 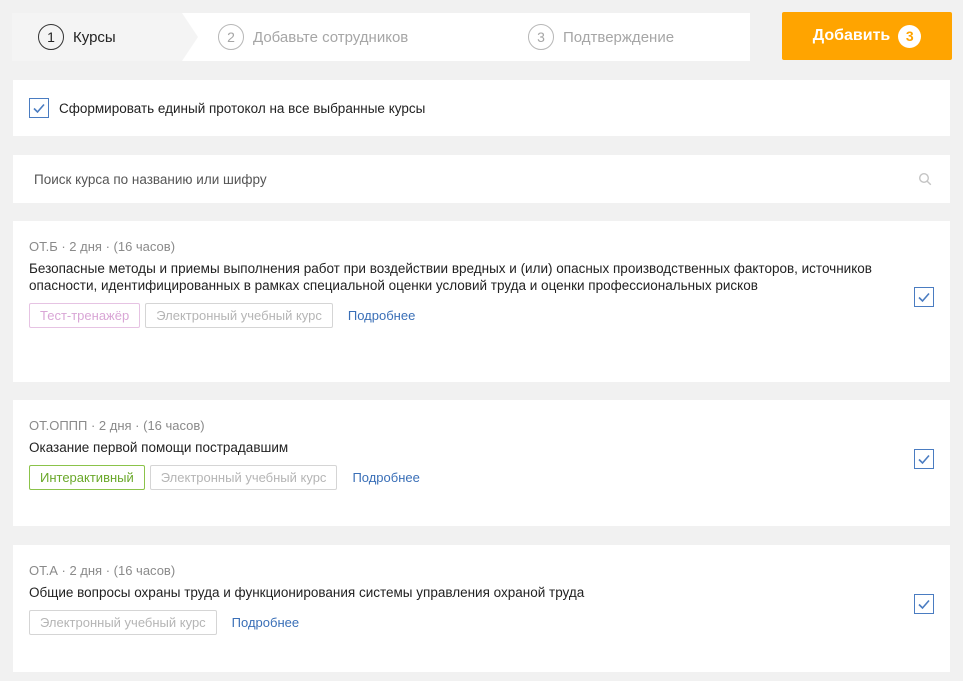 What do you see at coordinates (94, 37) in the screenshot?
I see `step-label: Курсы` at bounding box center [94, 37].